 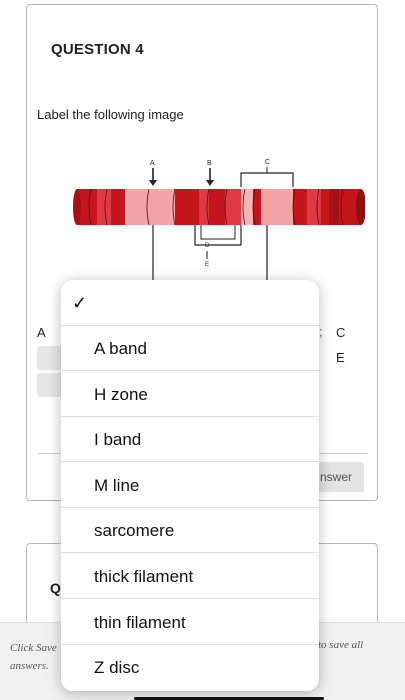 I want to click on menu-option-label: A band, so click(x=120, y=348).